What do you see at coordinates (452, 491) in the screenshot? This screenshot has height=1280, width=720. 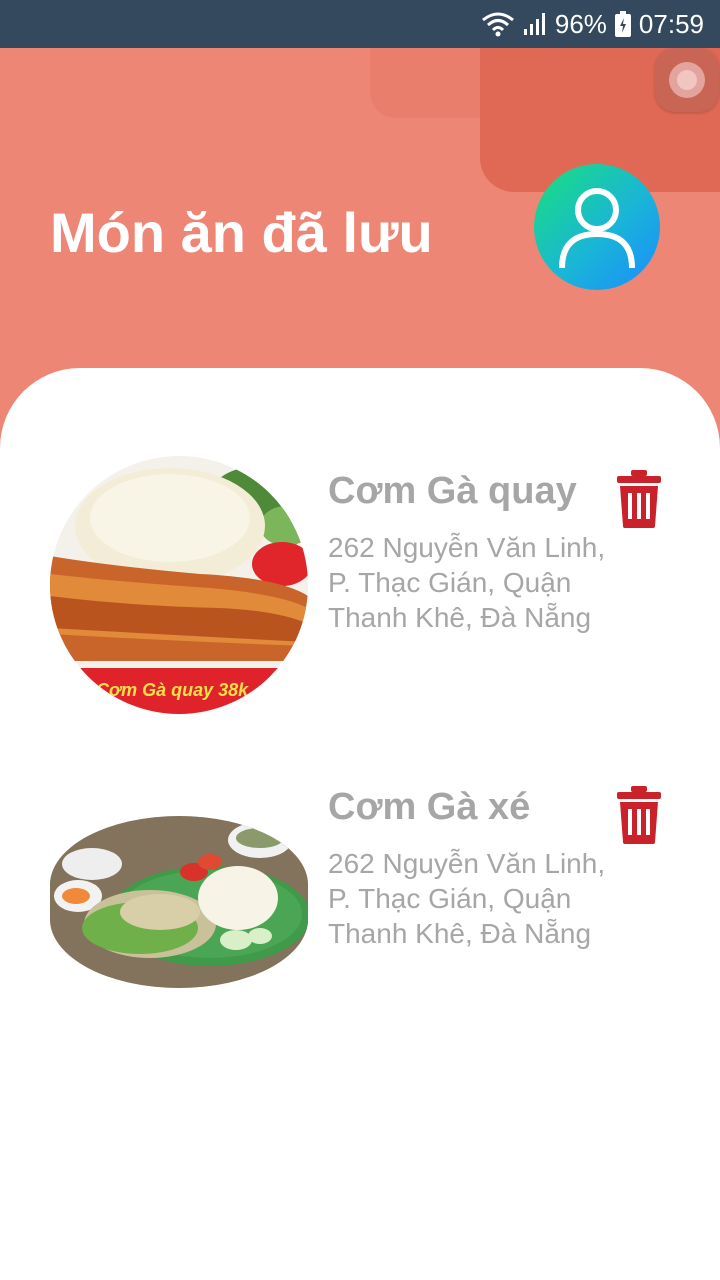 I see `dish-name: Cơm Gà quay` at bounding box center [452, 491].